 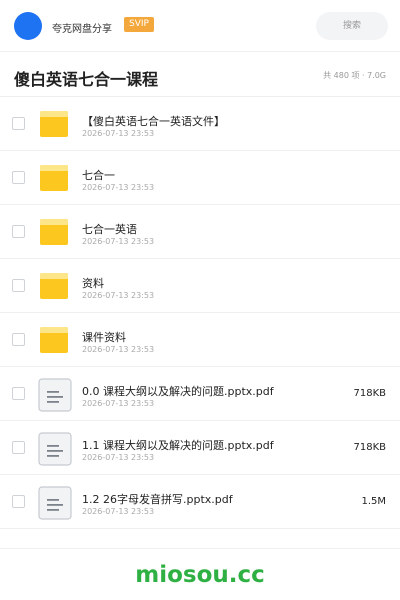 I want to click on file-name: 课件资料, so click(x=104, y=337).